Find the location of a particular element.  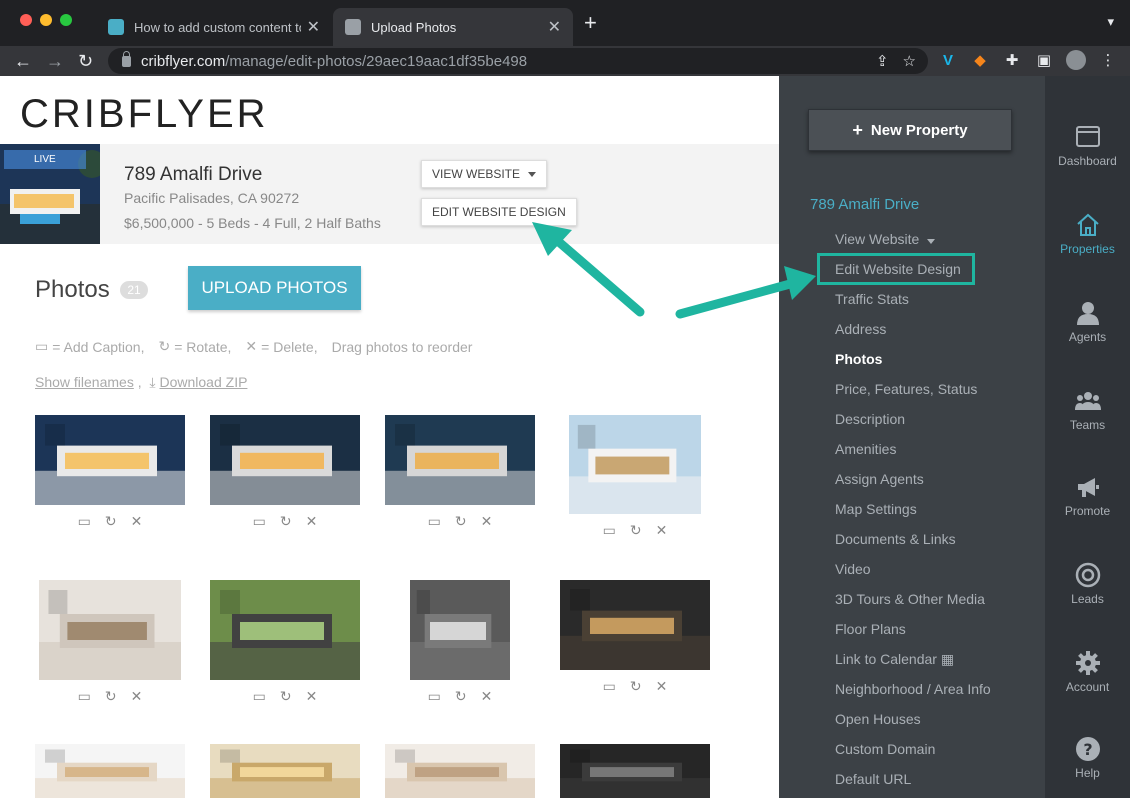

new-tab-button: + is located at coordinates (590, 23).